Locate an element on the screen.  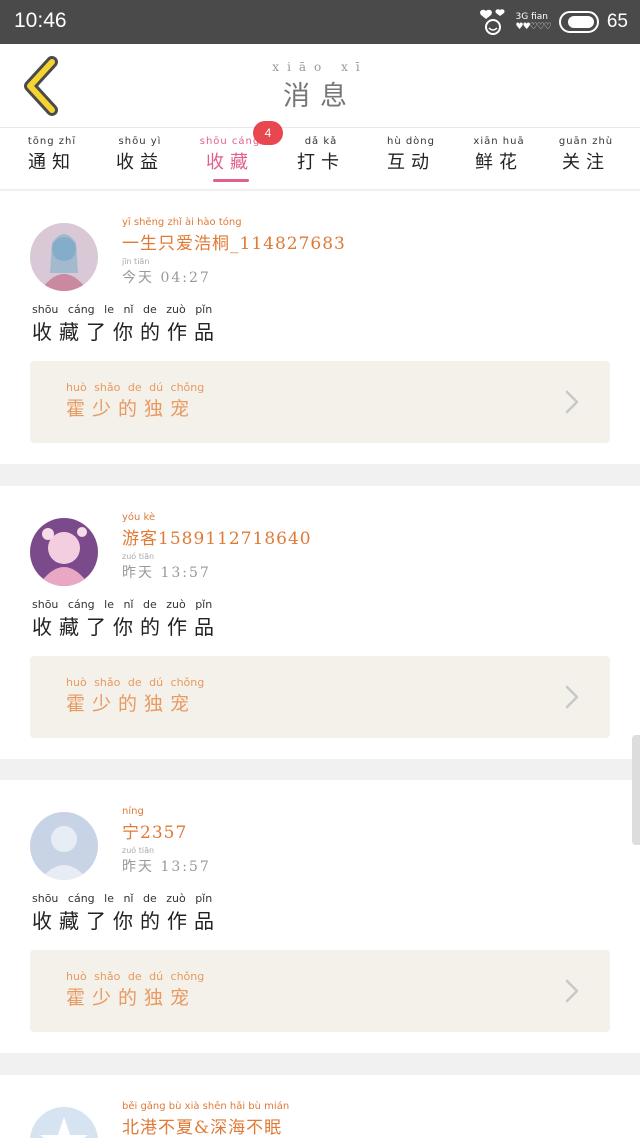
battery-level: 65 is located at coordinates (617, 21).